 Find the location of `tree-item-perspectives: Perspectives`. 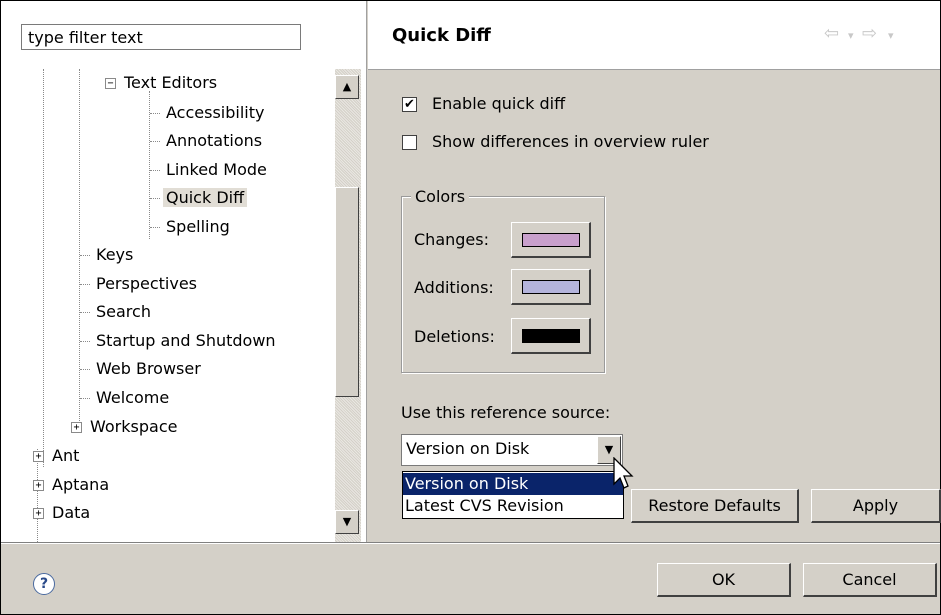

tree-item-perspectives: Perspectives is located at coordinates (146, 284).